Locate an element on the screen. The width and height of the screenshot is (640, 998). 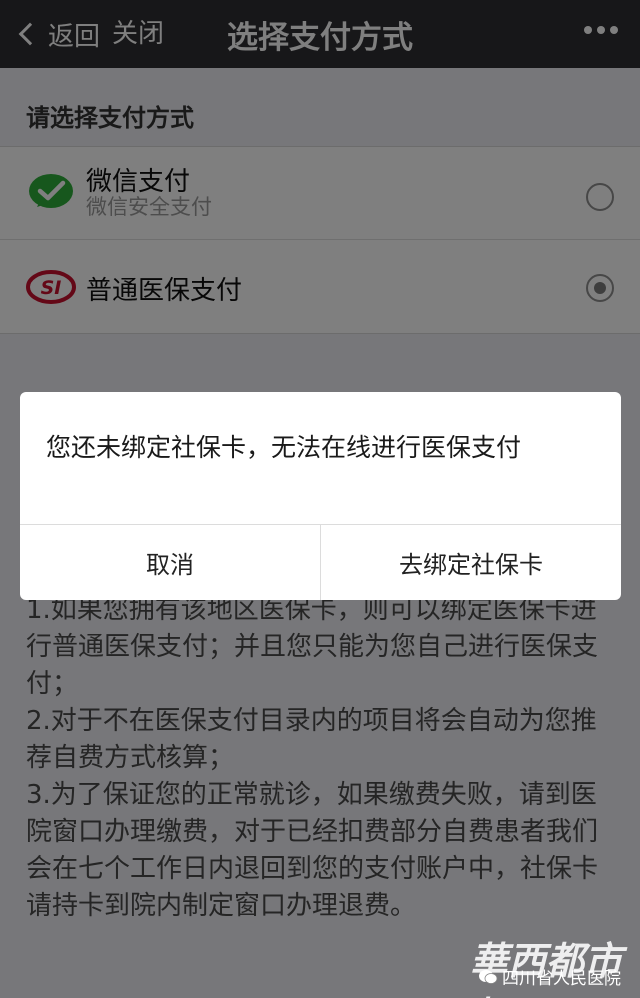
watermark-source-label: 四川省人民医院 is located at coordinates (561, 979).